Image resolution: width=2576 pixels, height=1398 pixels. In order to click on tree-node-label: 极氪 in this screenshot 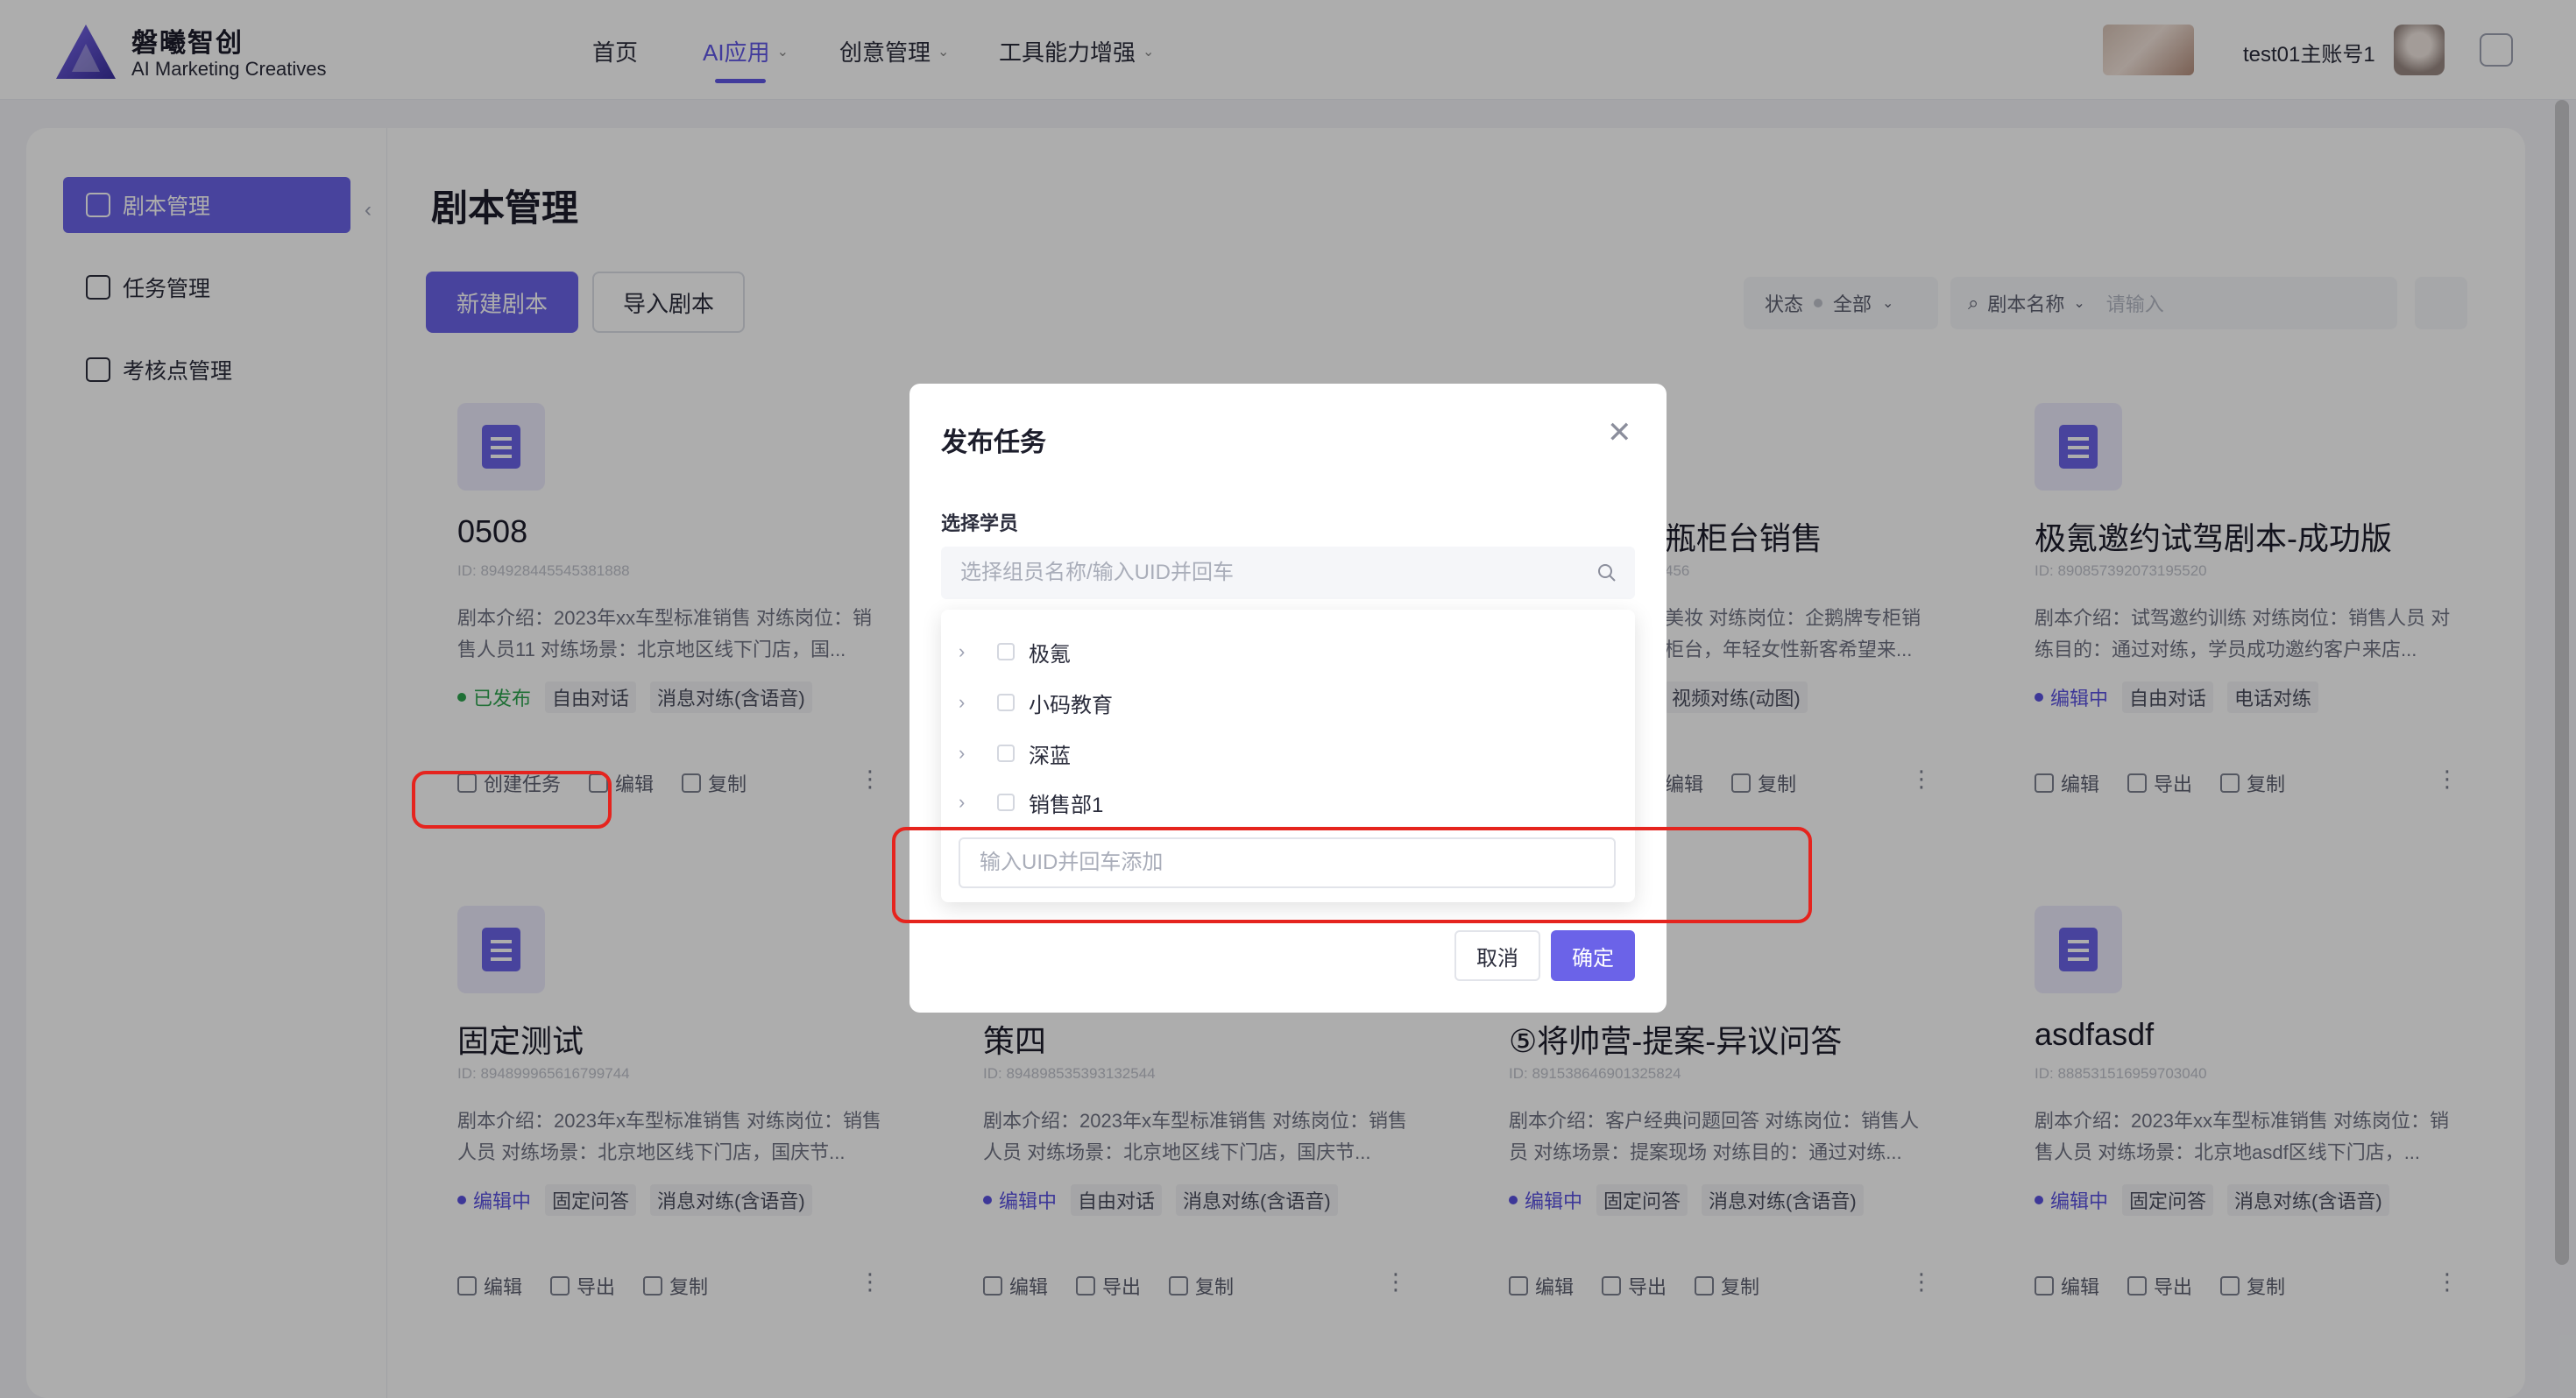, I will do `click(1050, 654)`.